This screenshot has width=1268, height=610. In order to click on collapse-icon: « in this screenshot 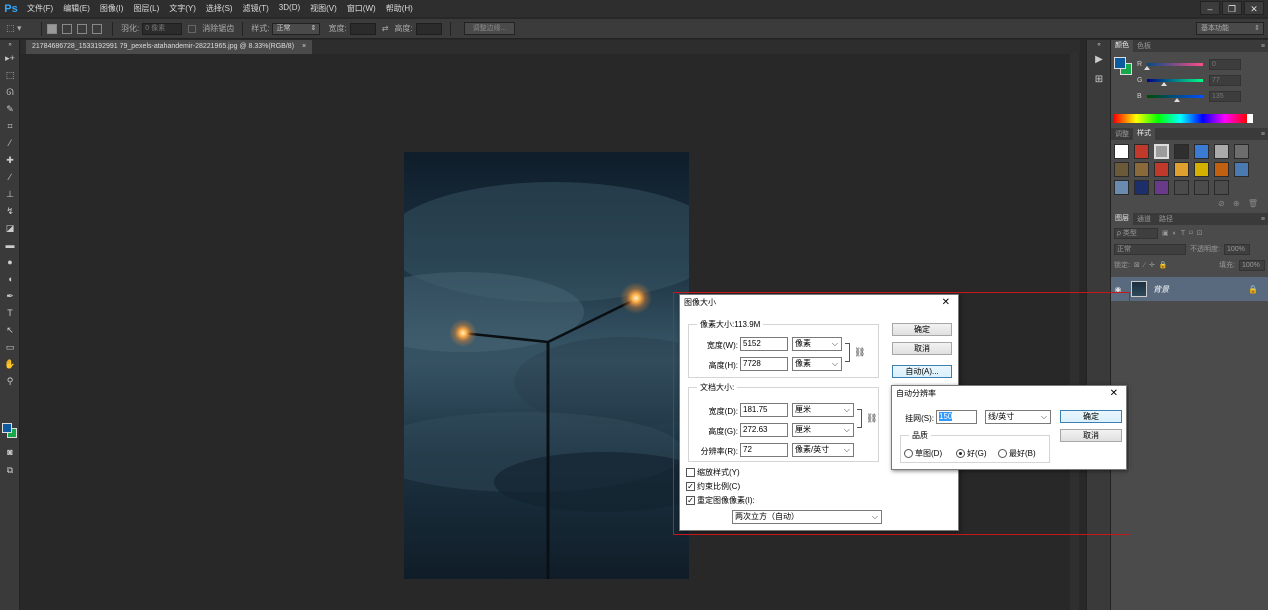, I will do `click(1099, 45)`.